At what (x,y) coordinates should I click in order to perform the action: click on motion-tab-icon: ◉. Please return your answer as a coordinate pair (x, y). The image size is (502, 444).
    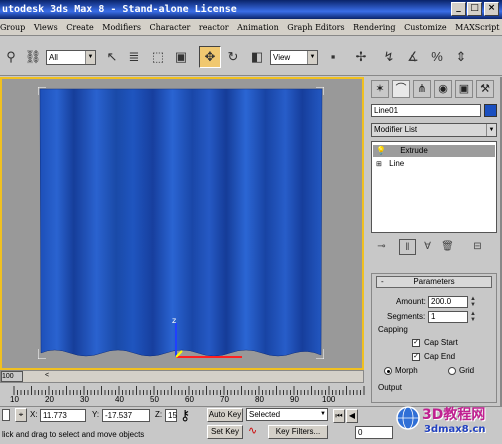
    Looking at the image, I should click on (443, 89).